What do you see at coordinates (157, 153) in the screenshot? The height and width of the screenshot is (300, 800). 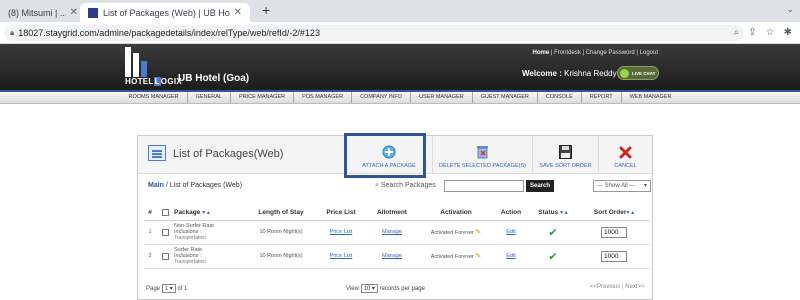 I see `list-icon` at bounding box center [157, 153].